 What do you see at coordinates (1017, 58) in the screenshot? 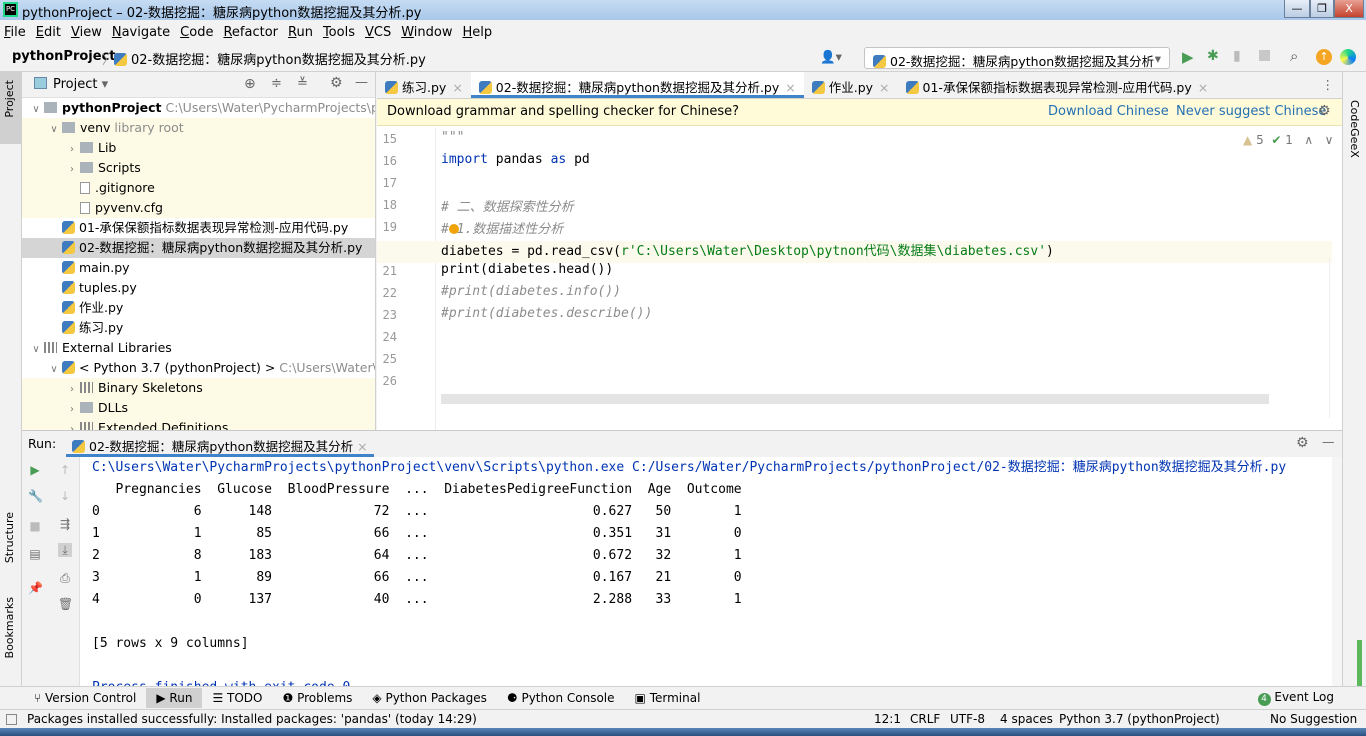
I see `run-configuration-select: 02-数据挖掘：糖尿病python数据挖掘及其分析 ▾` at bounding box center [1017, 58].